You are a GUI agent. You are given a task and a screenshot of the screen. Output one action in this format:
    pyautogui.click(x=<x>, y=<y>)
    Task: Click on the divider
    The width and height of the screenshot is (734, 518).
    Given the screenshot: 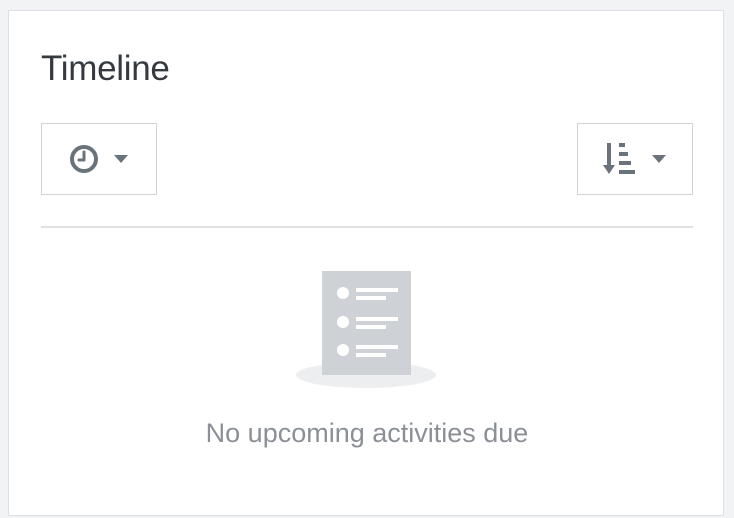 What is the action you would take?
    pyautogui.click(x=367, y=227)
    